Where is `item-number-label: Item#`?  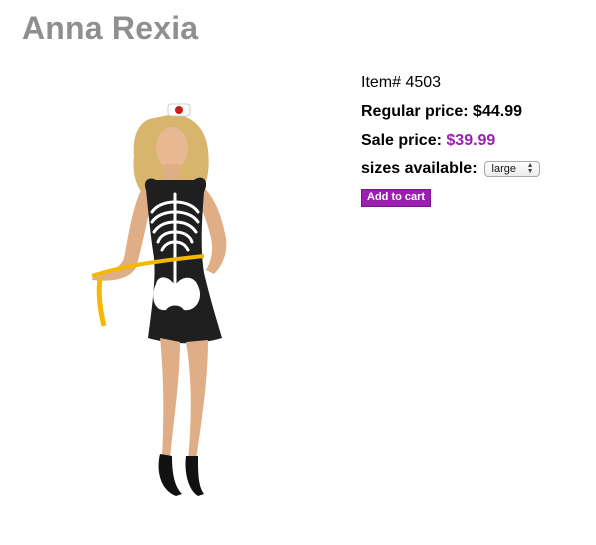 item-number-label: Item# is located at coordinates (381, 82).